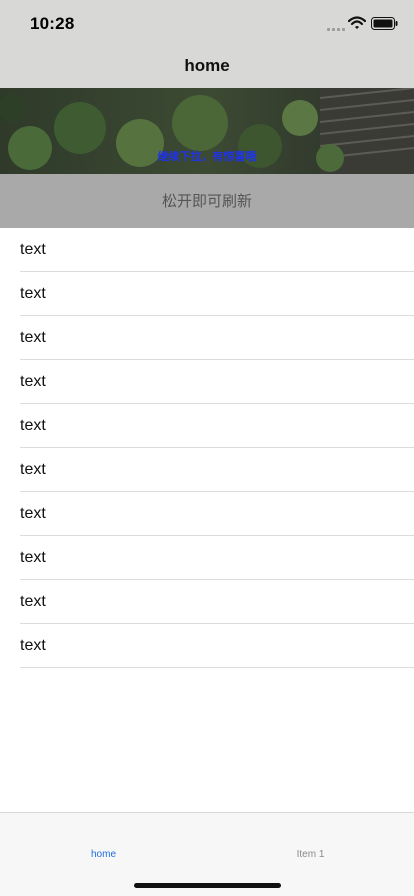  Describe the element at coordinates (357, 23) in the screenshot. I see `wifi-icon` at that location.